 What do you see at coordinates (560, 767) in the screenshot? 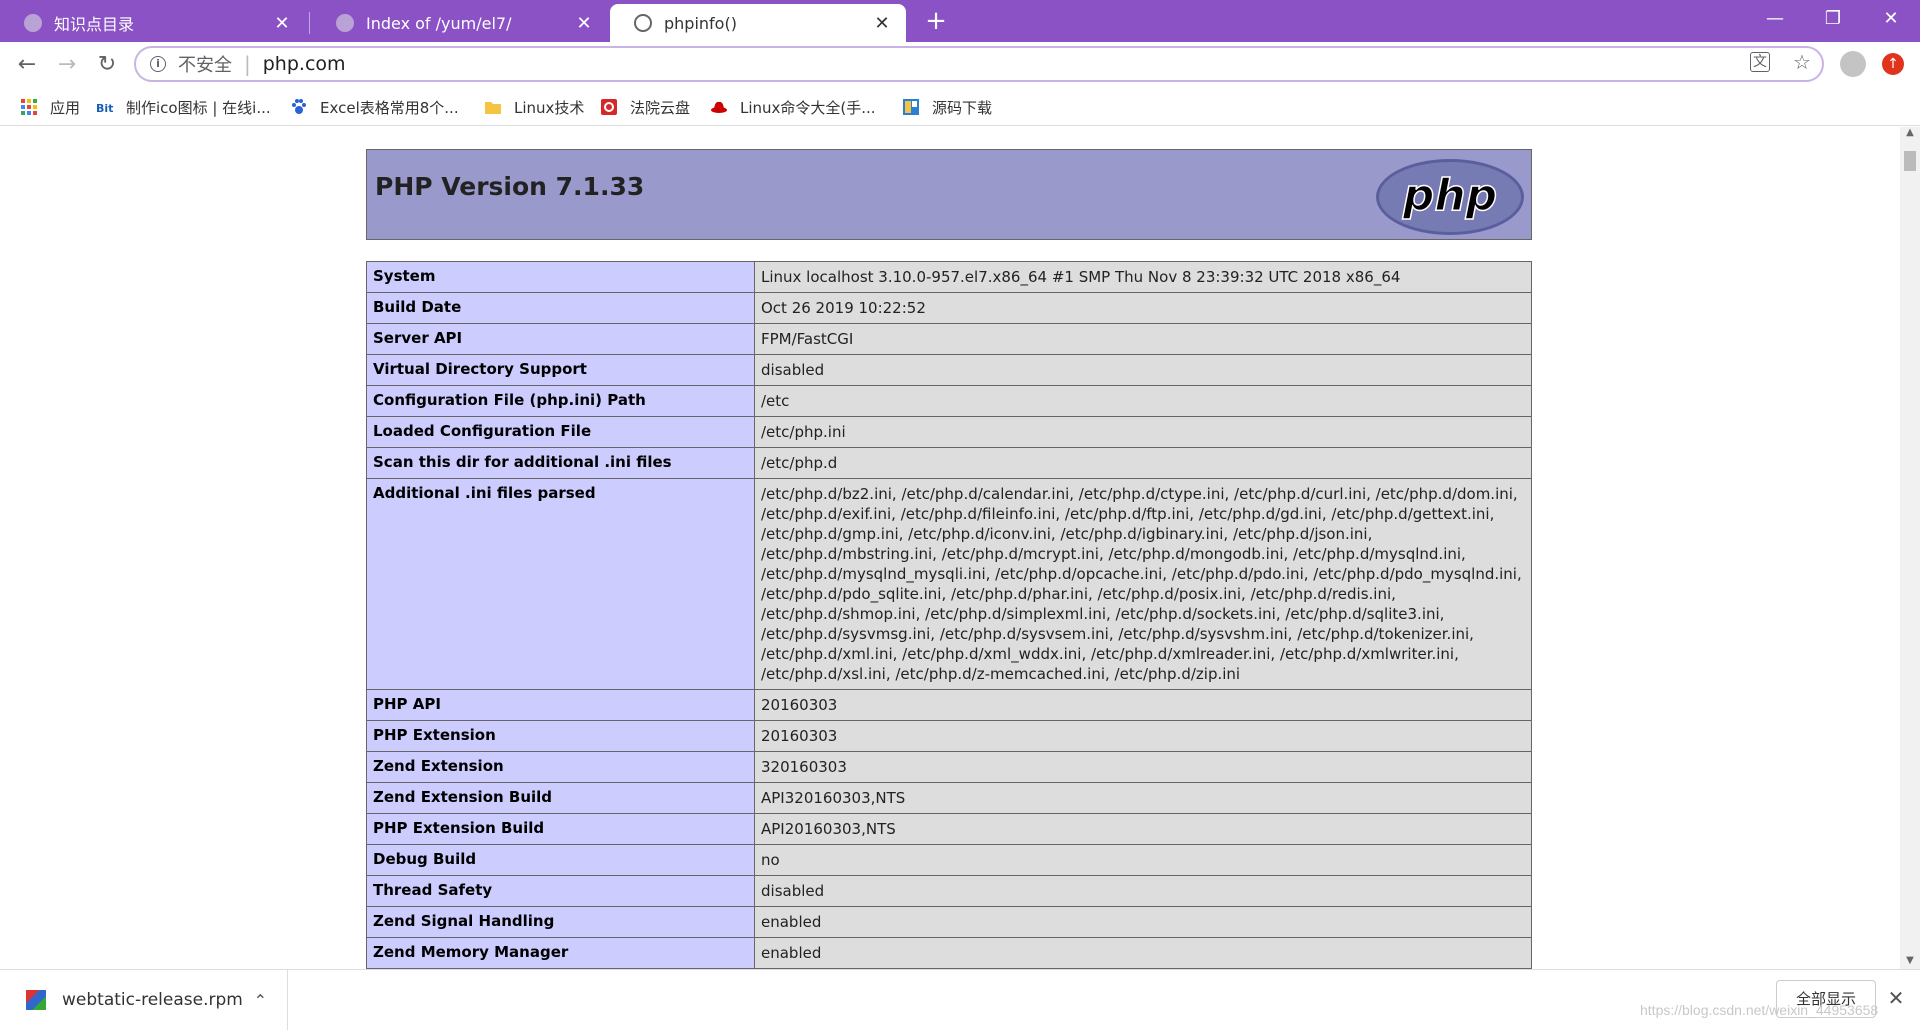
I see `row-key: Zend Extension` at bounding box center [560, 767].